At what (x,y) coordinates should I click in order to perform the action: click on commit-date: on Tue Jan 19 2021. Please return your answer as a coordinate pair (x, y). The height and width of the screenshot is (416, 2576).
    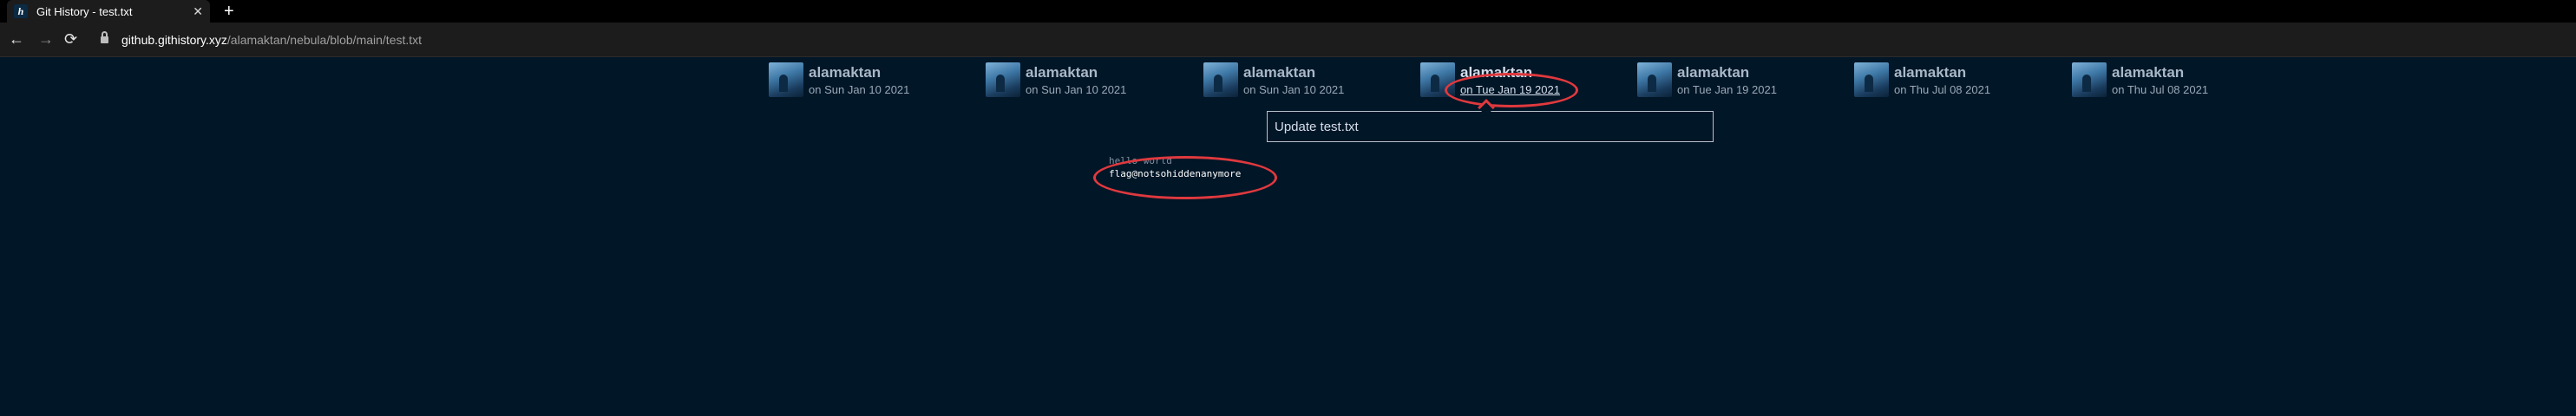
    Looking at the image, I should click on (1727, 89).